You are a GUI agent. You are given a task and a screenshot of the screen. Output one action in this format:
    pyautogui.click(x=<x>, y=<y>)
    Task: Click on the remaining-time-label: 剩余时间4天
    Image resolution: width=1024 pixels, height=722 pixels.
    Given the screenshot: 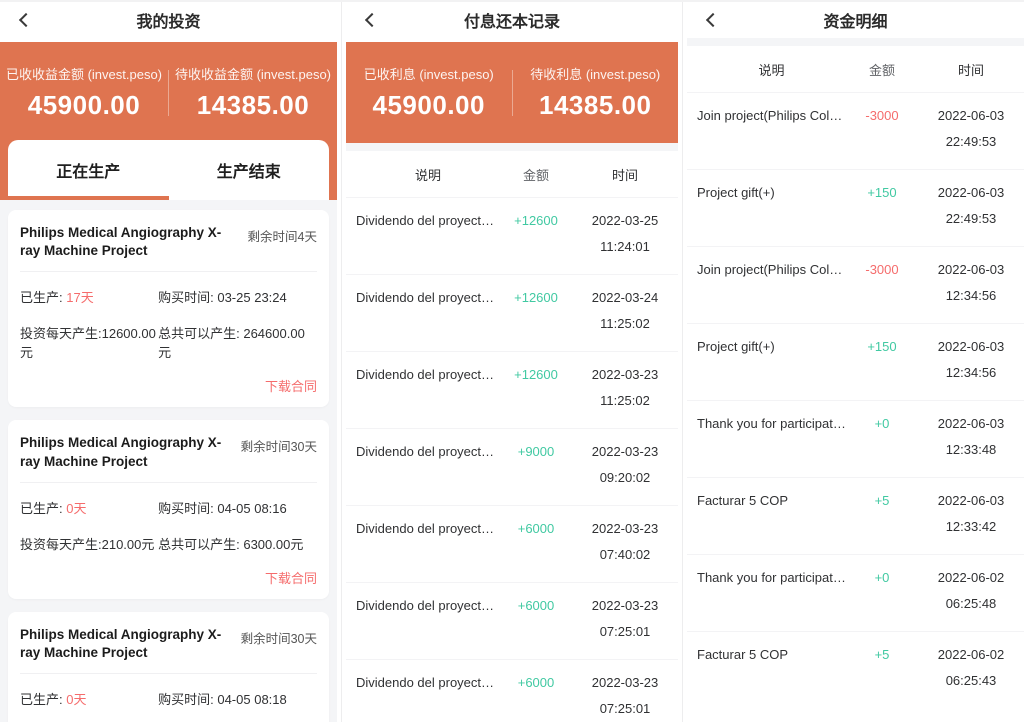 What is the action you would take?
    pyautogui.click(x=282, y=237)
    